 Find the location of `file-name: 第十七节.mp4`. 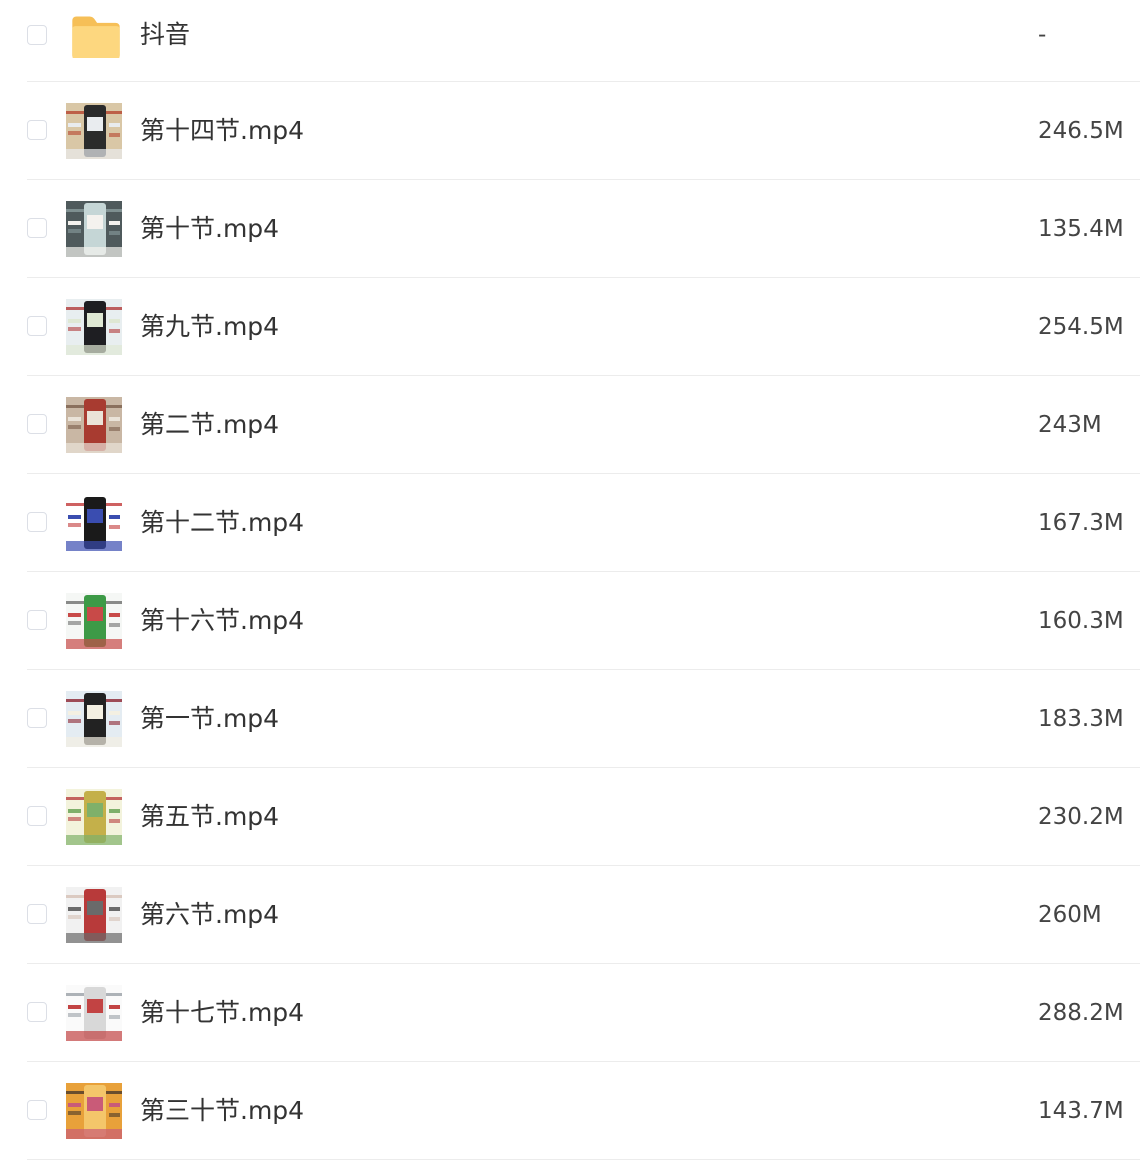

file-name: 第十七节.mp4 is located at coordinates (222, 1013).